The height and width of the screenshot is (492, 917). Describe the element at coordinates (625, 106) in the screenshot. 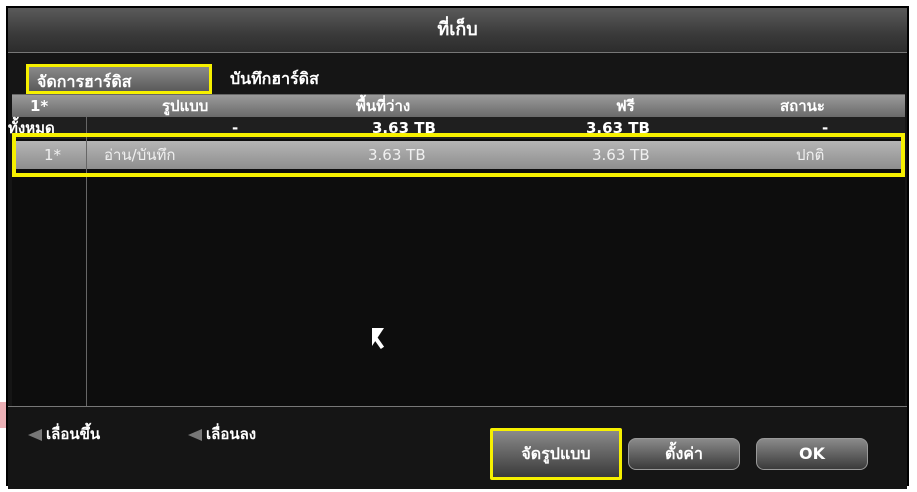

I see `header-free: ฟรี` at that location.